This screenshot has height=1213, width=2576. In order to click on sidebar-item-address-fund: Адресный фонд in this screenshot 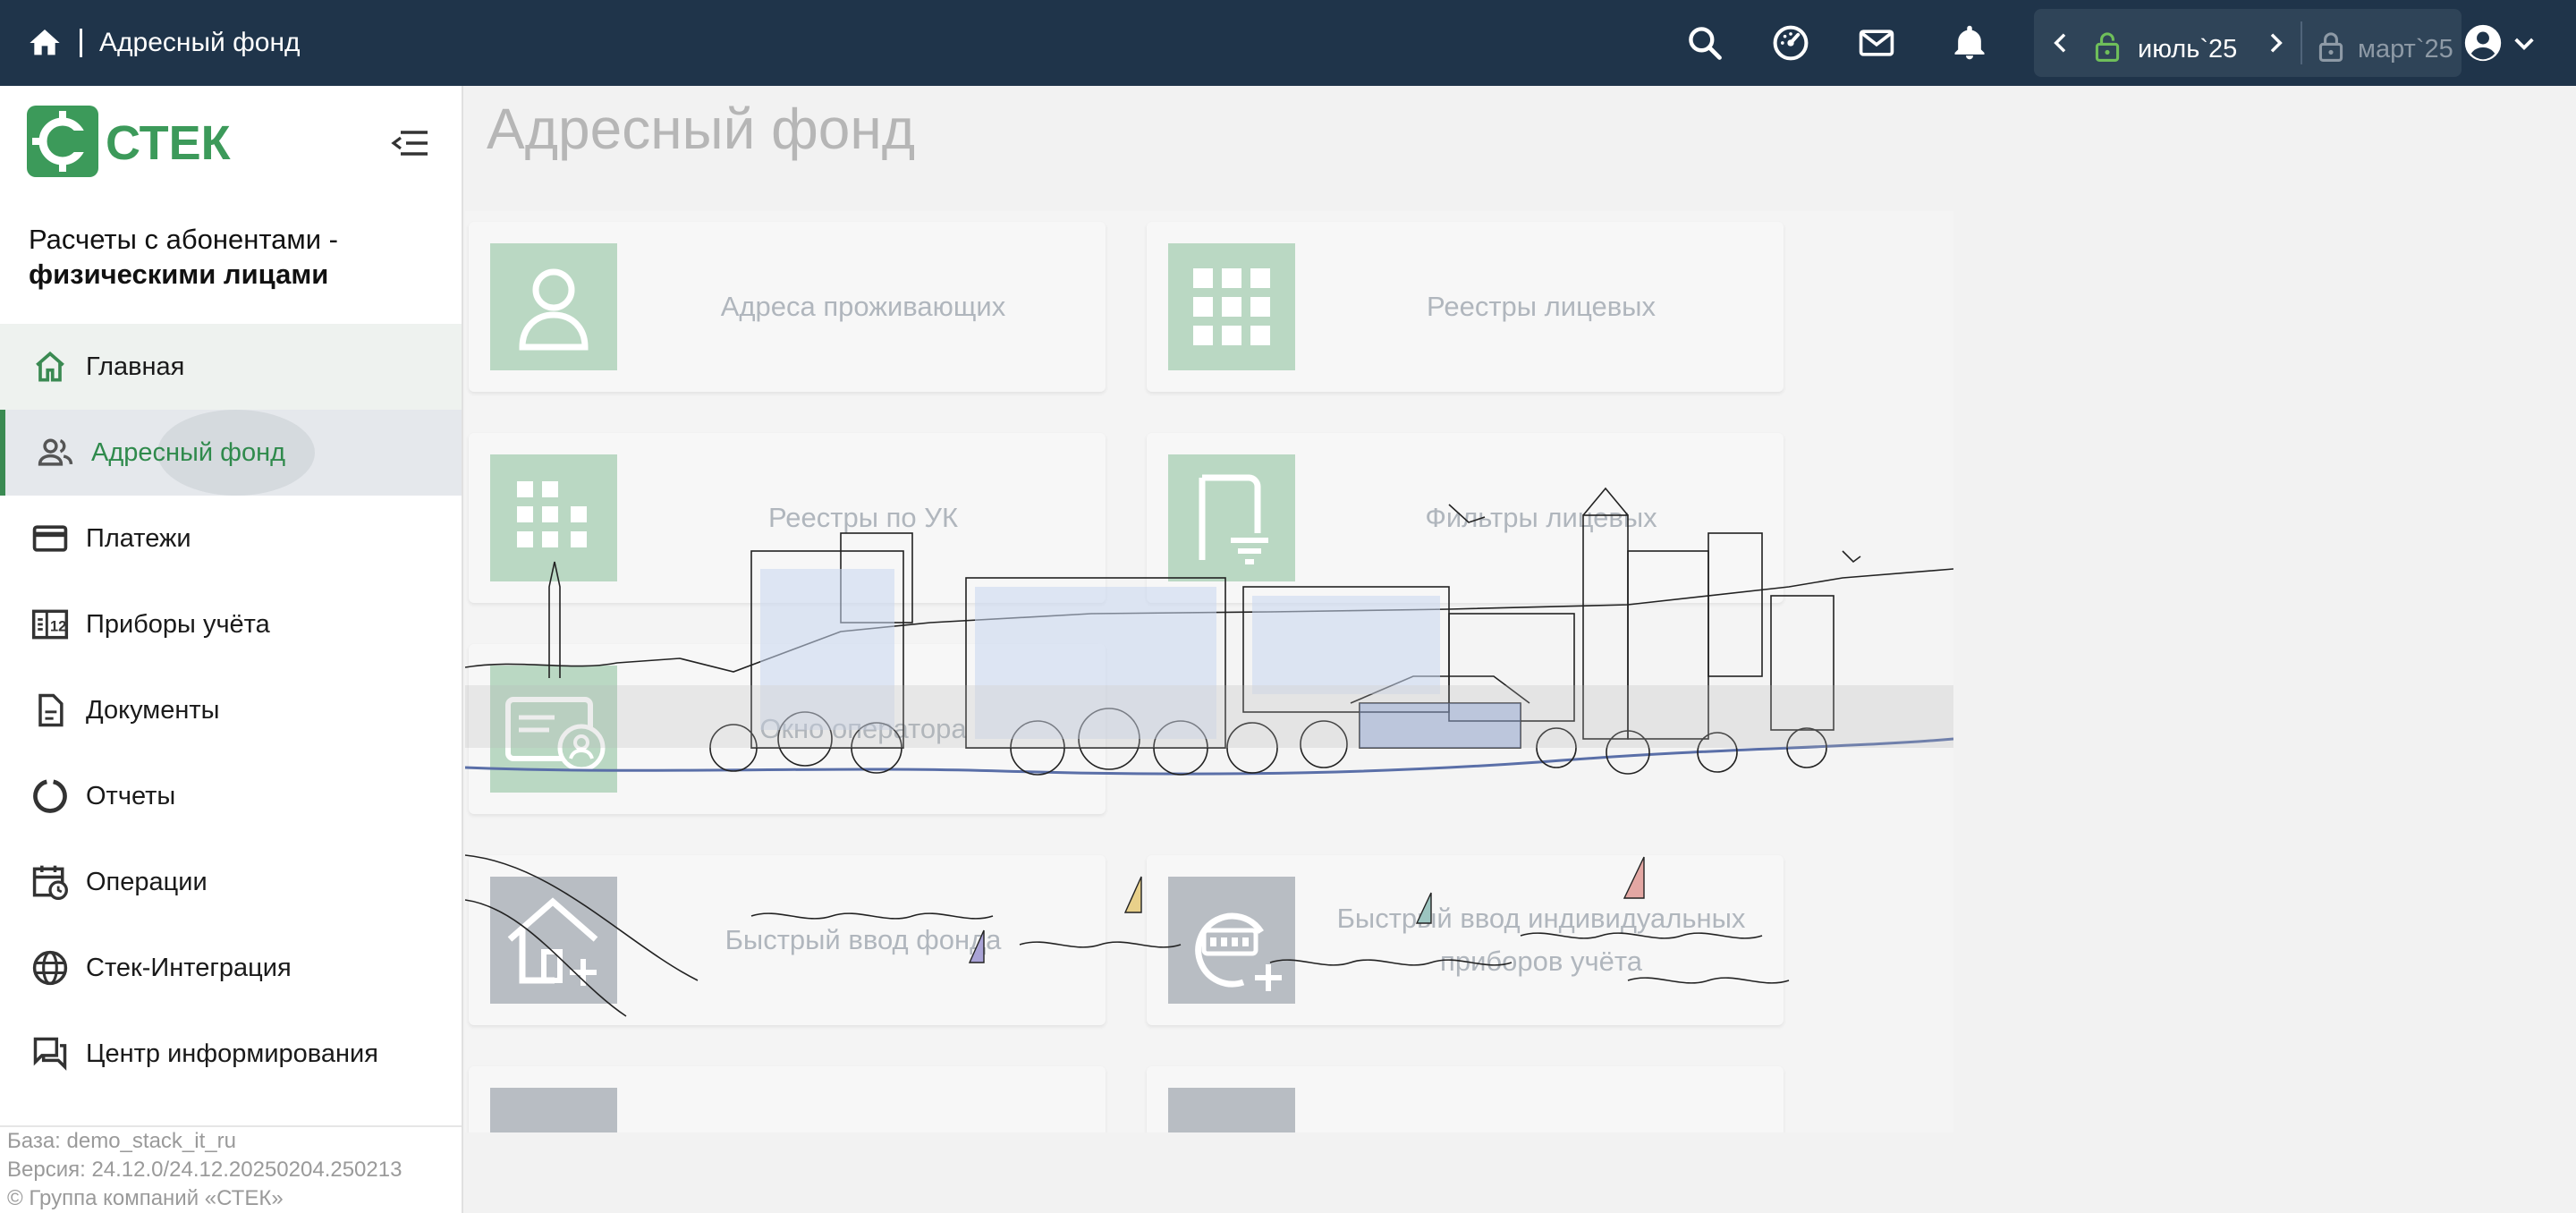, I will do `click(231, 453)`.